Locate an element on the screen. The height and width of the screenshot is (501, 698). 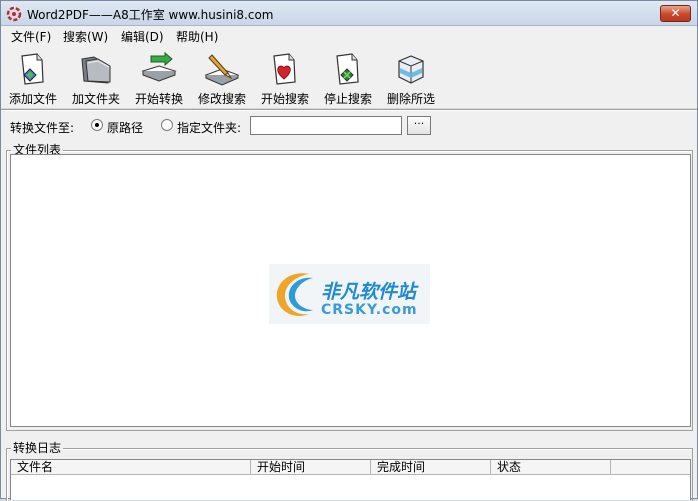
log-header: 文件名 开始时间 完成时间 状态 is located at coordinates (350, 467).